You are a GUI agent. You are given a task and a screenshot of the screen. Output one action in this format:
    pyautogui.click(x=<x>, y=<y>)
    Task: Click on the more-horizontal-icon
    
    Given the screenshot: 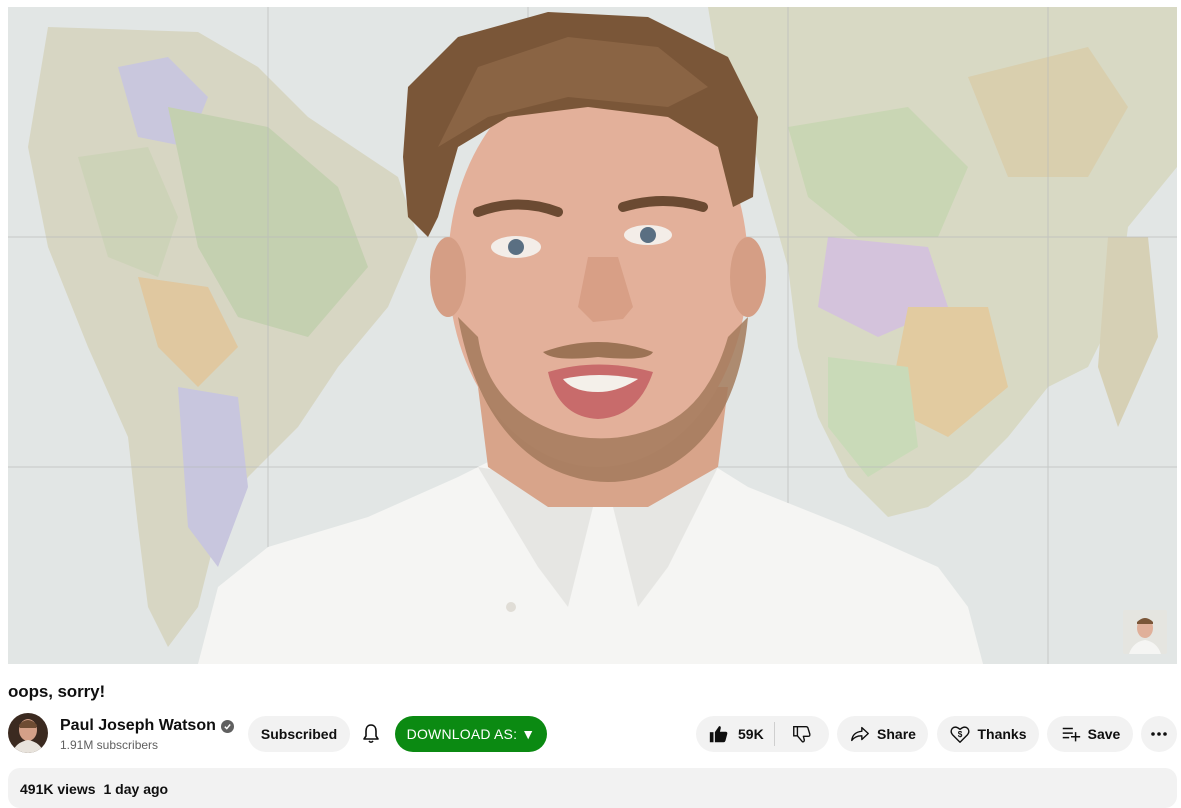 What is the action you would take?
    pyautogui.click(x=1159, y=734)
    